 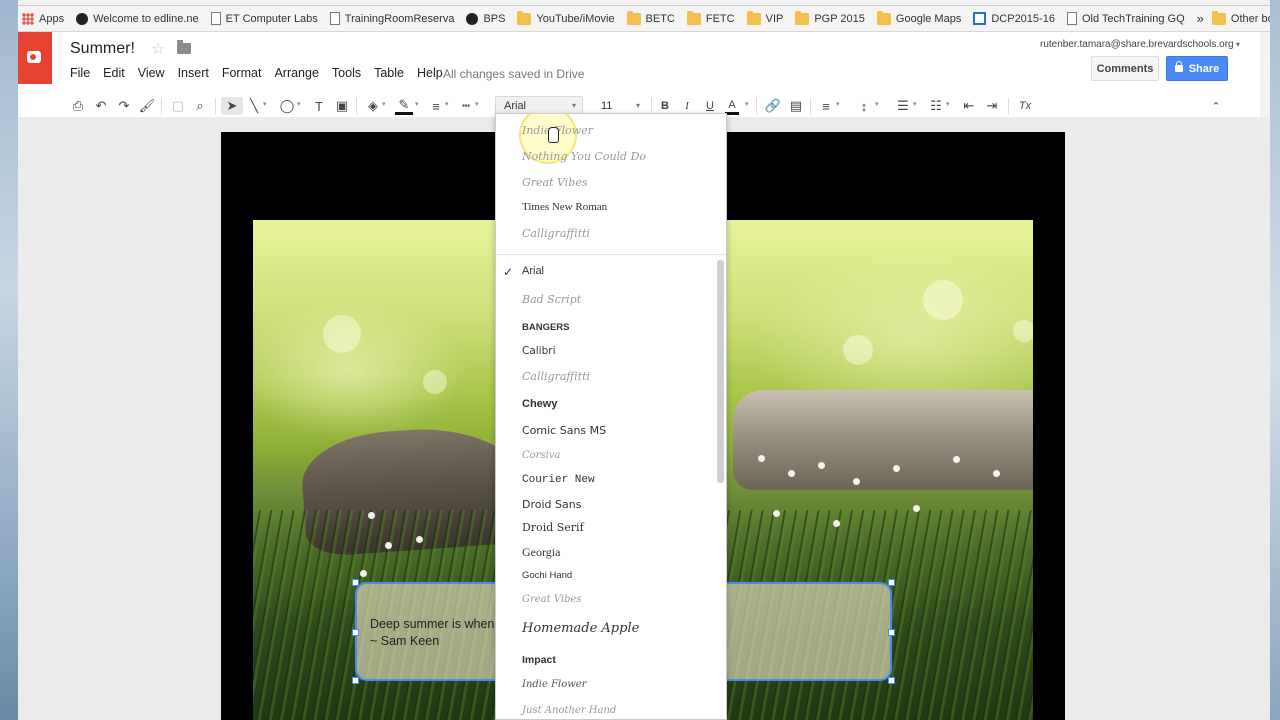 I want to click on font-menu-scrollbar, so click(x=720, y=371).